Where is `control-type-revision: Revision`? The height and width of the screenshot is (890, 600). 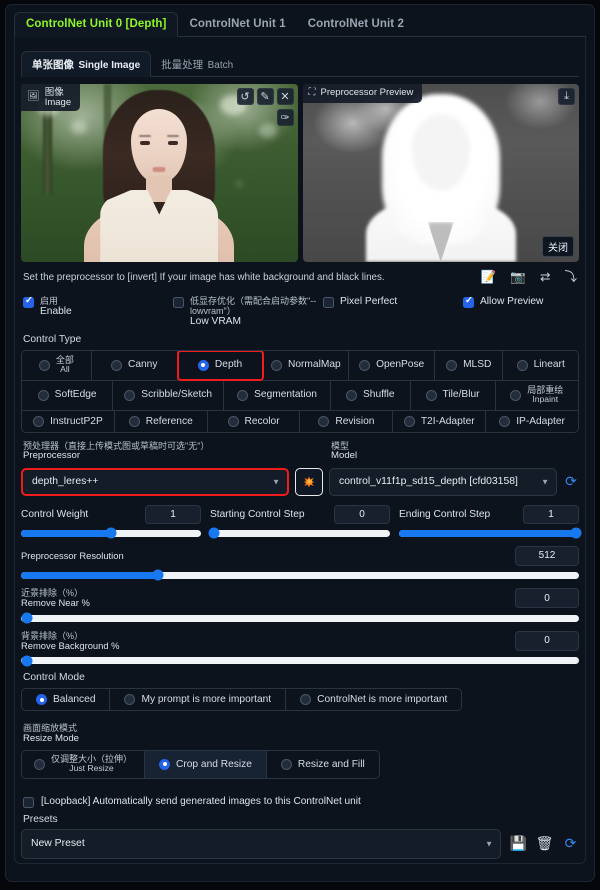
control-type-revision: Revision is located at coordinates (347, 421).